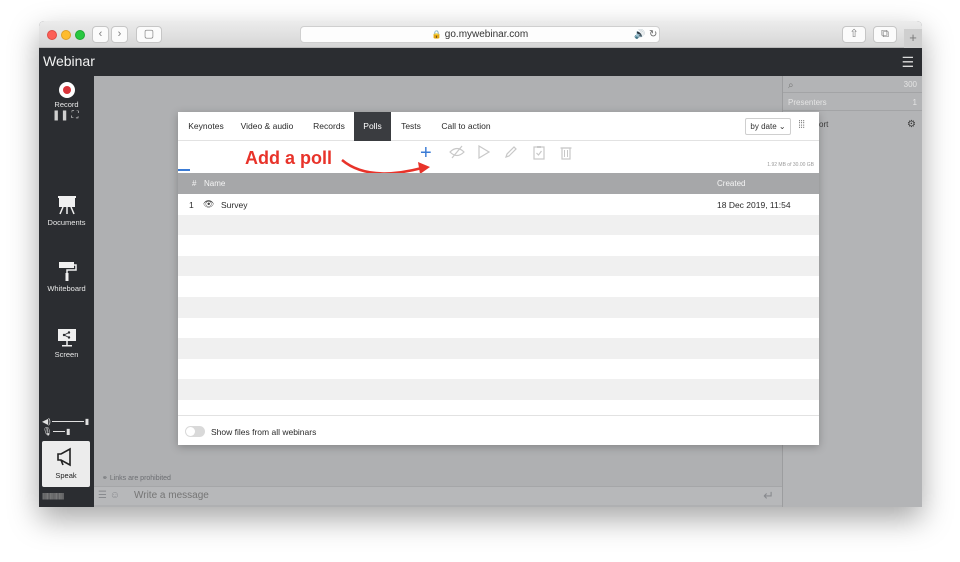 This screenshot has width=960, height=562. What do you see at coordinates (136, 478) in the screenshot?
I see `links-prohibited-note: ⚭ Links are prohibited` at bounding box center [136, 478].